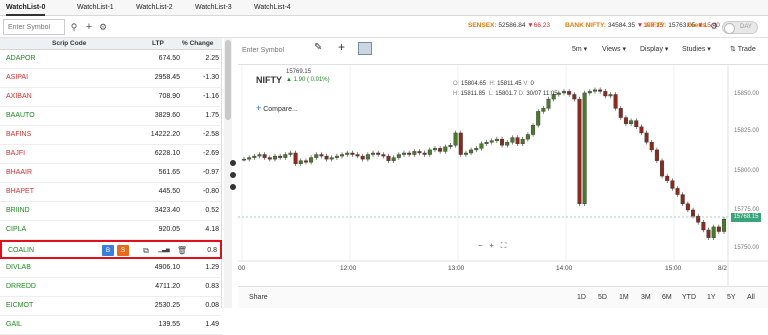 The height and width of the screenshot is (335, 768). I want to click on watchlist-row: DIVLAB 4906.10 1.29, so click(111, 268).